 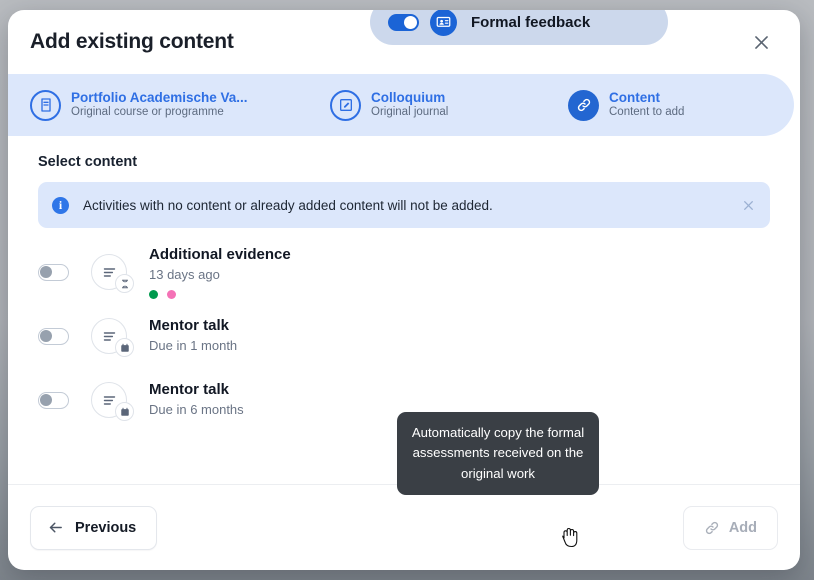 I want to click on item-text: Mentor talk Due in 6 months, so click(x=196, y=399).